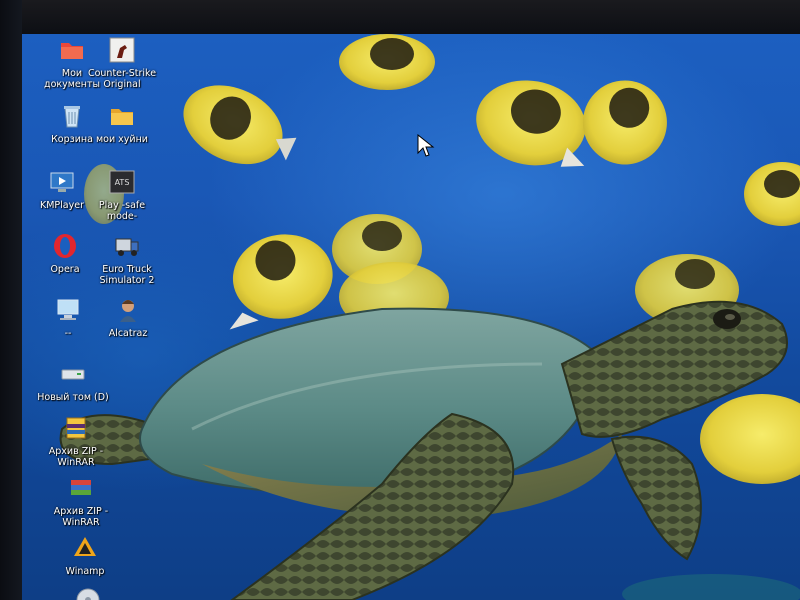 This screenshot has width=800, height=600. I want to click on opera-icon, so click(65, 246).